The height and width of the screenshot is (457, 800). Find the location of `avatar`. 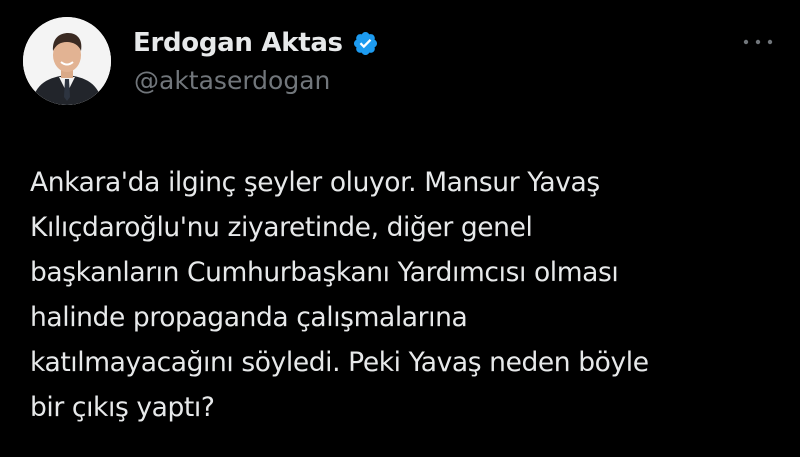

avatar is located at coordinates (67, 61).